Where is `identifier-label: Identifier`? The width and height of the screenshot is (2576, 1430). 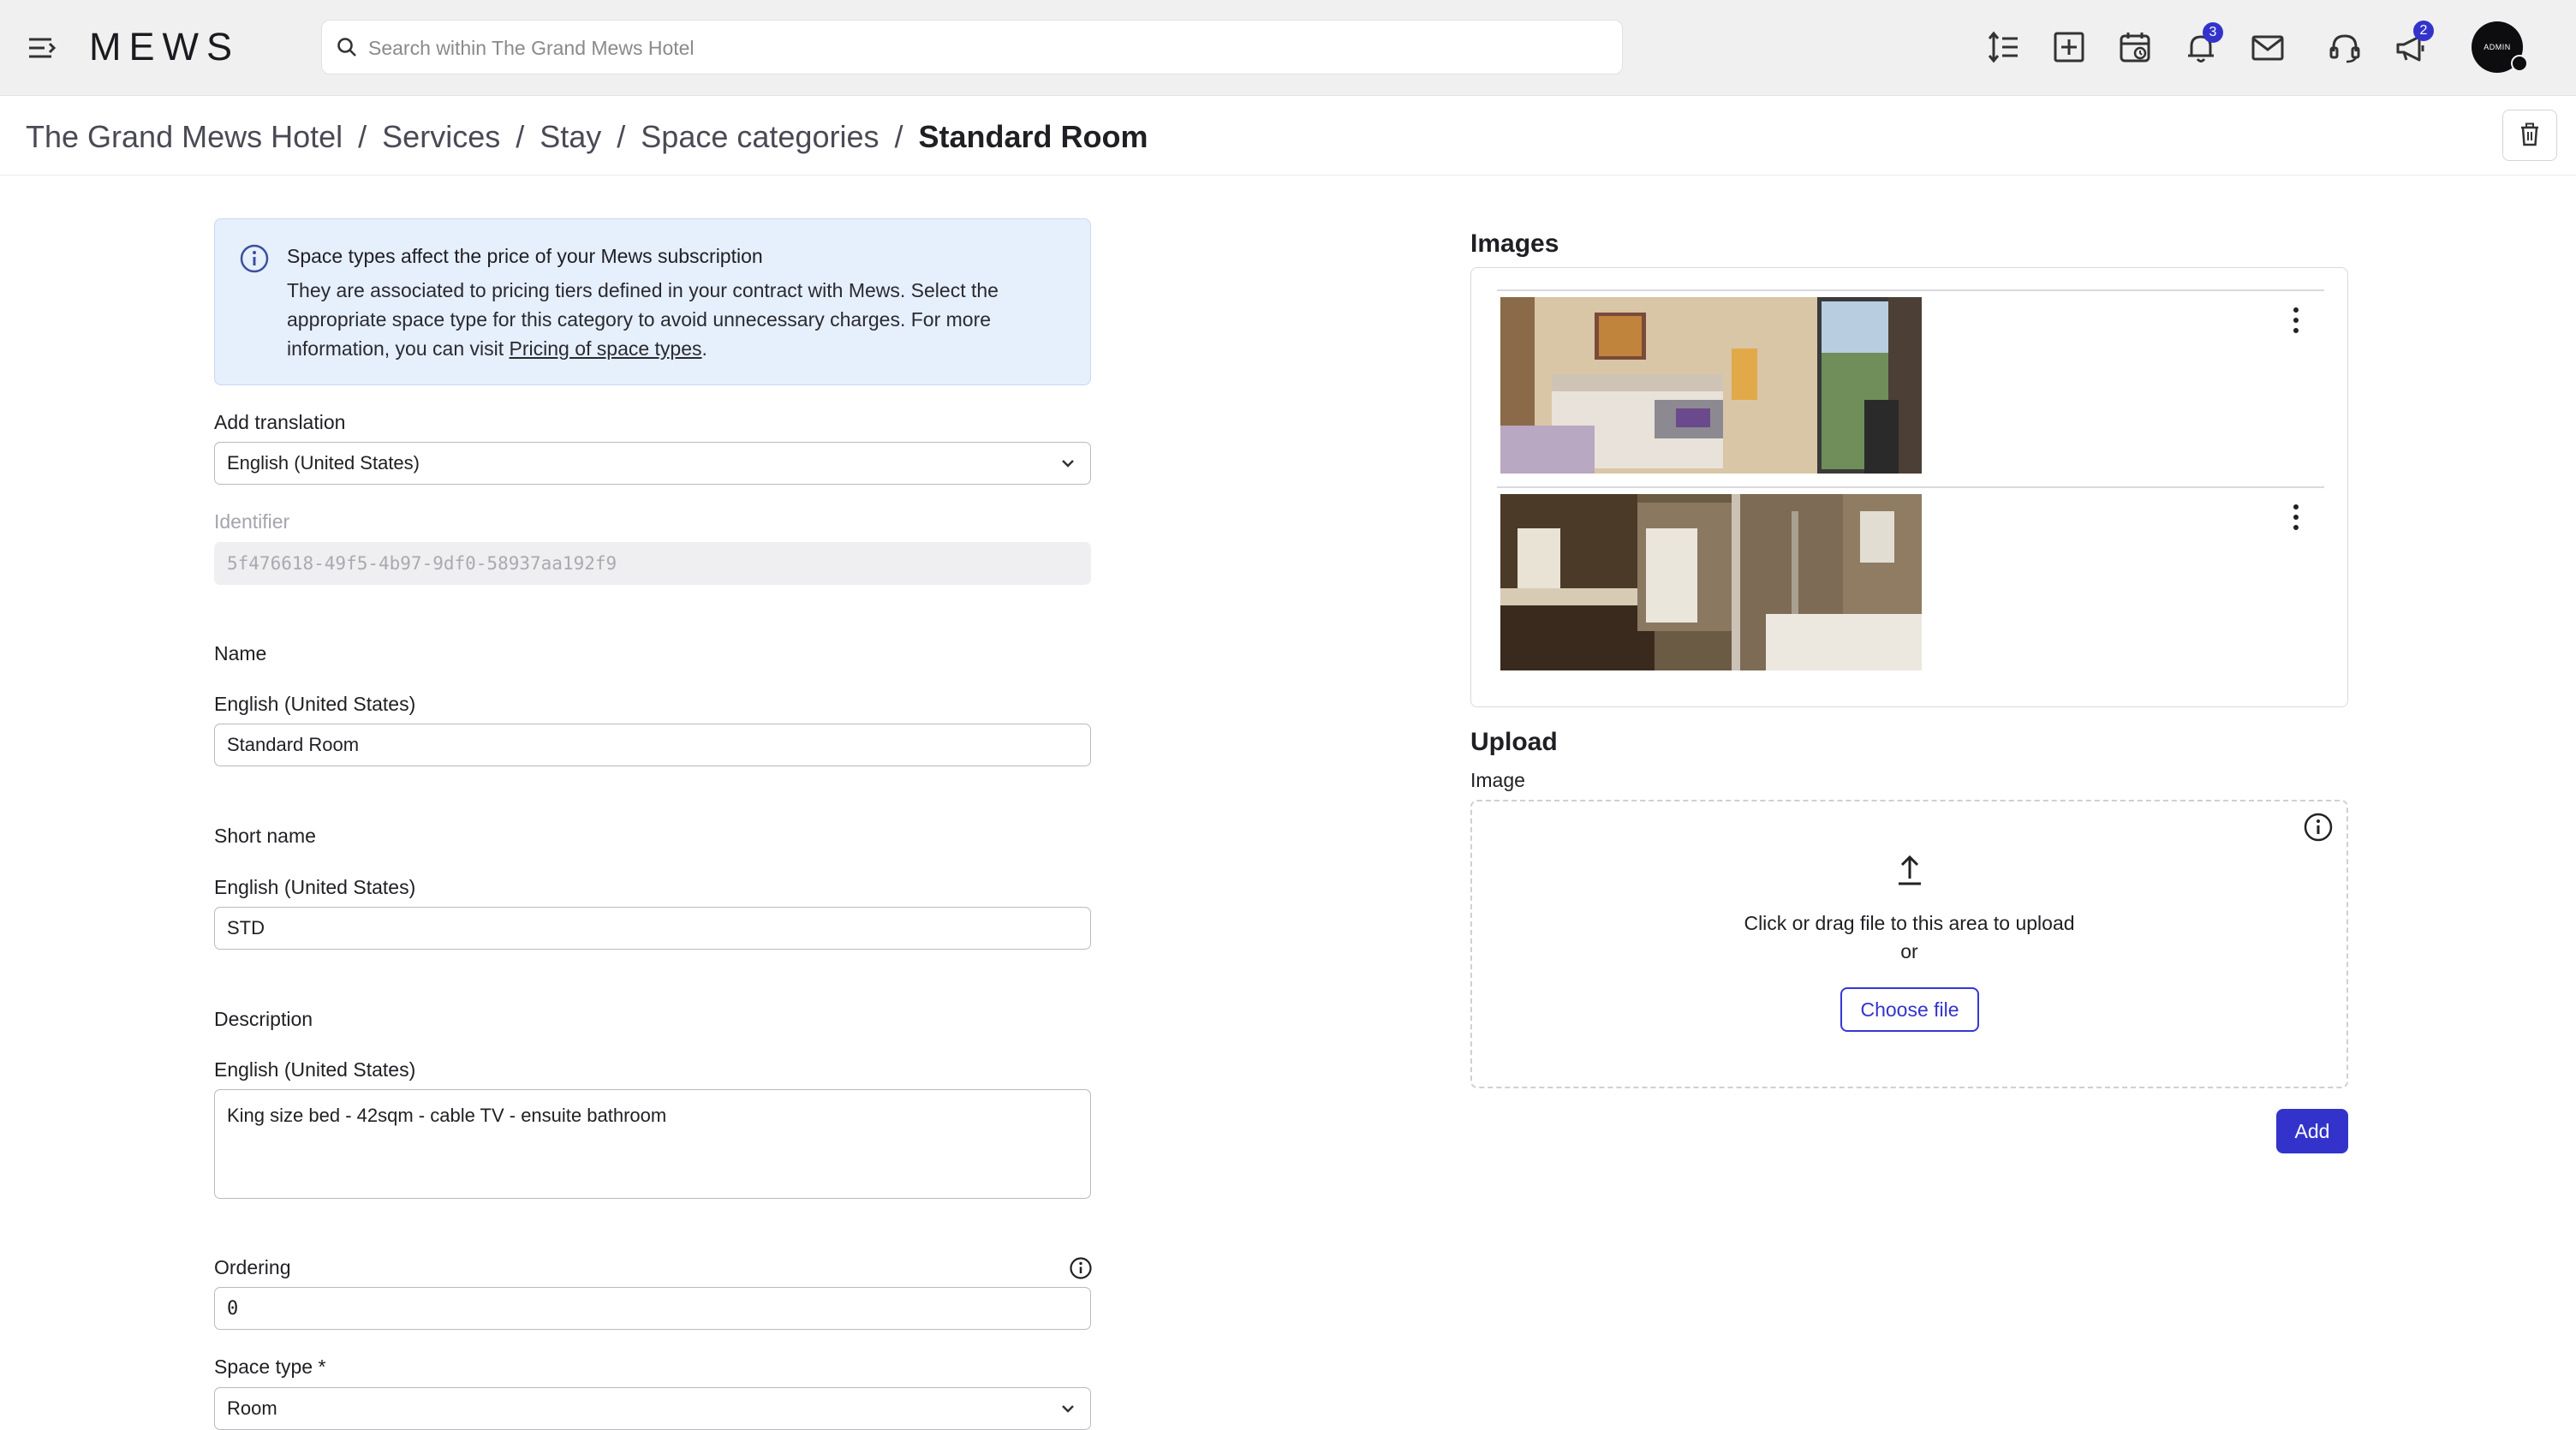
identifier-label: Identifier is located at coordinates (252, 521).